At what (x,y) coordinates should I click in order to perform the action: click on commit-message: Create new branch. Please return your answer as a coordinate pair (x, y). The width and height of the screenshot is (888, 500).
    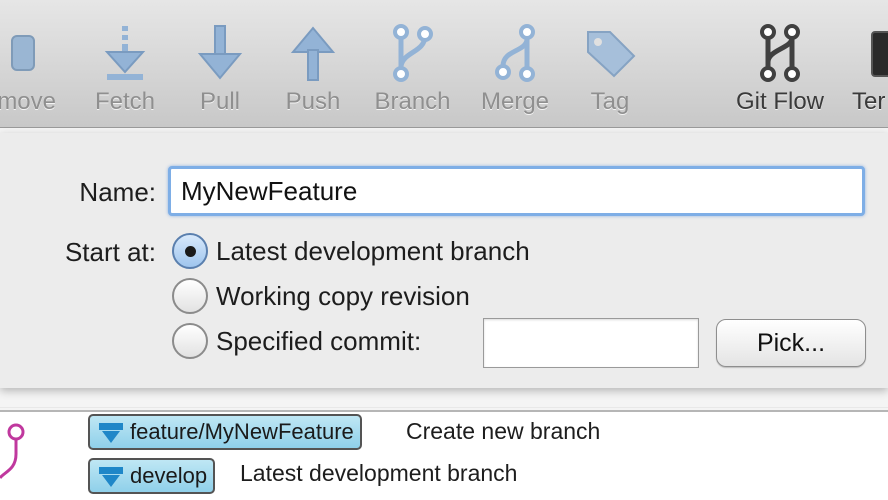
    Looking at the image, I should click on (503, 431).